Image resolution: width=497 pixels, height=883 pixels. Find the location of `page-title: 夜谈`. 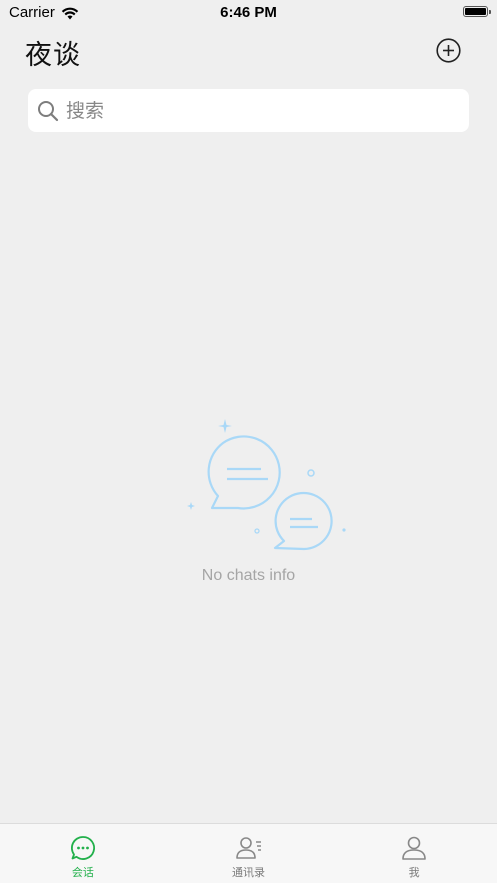

page-title: 夜谈 is located at coordinates (53, 55).